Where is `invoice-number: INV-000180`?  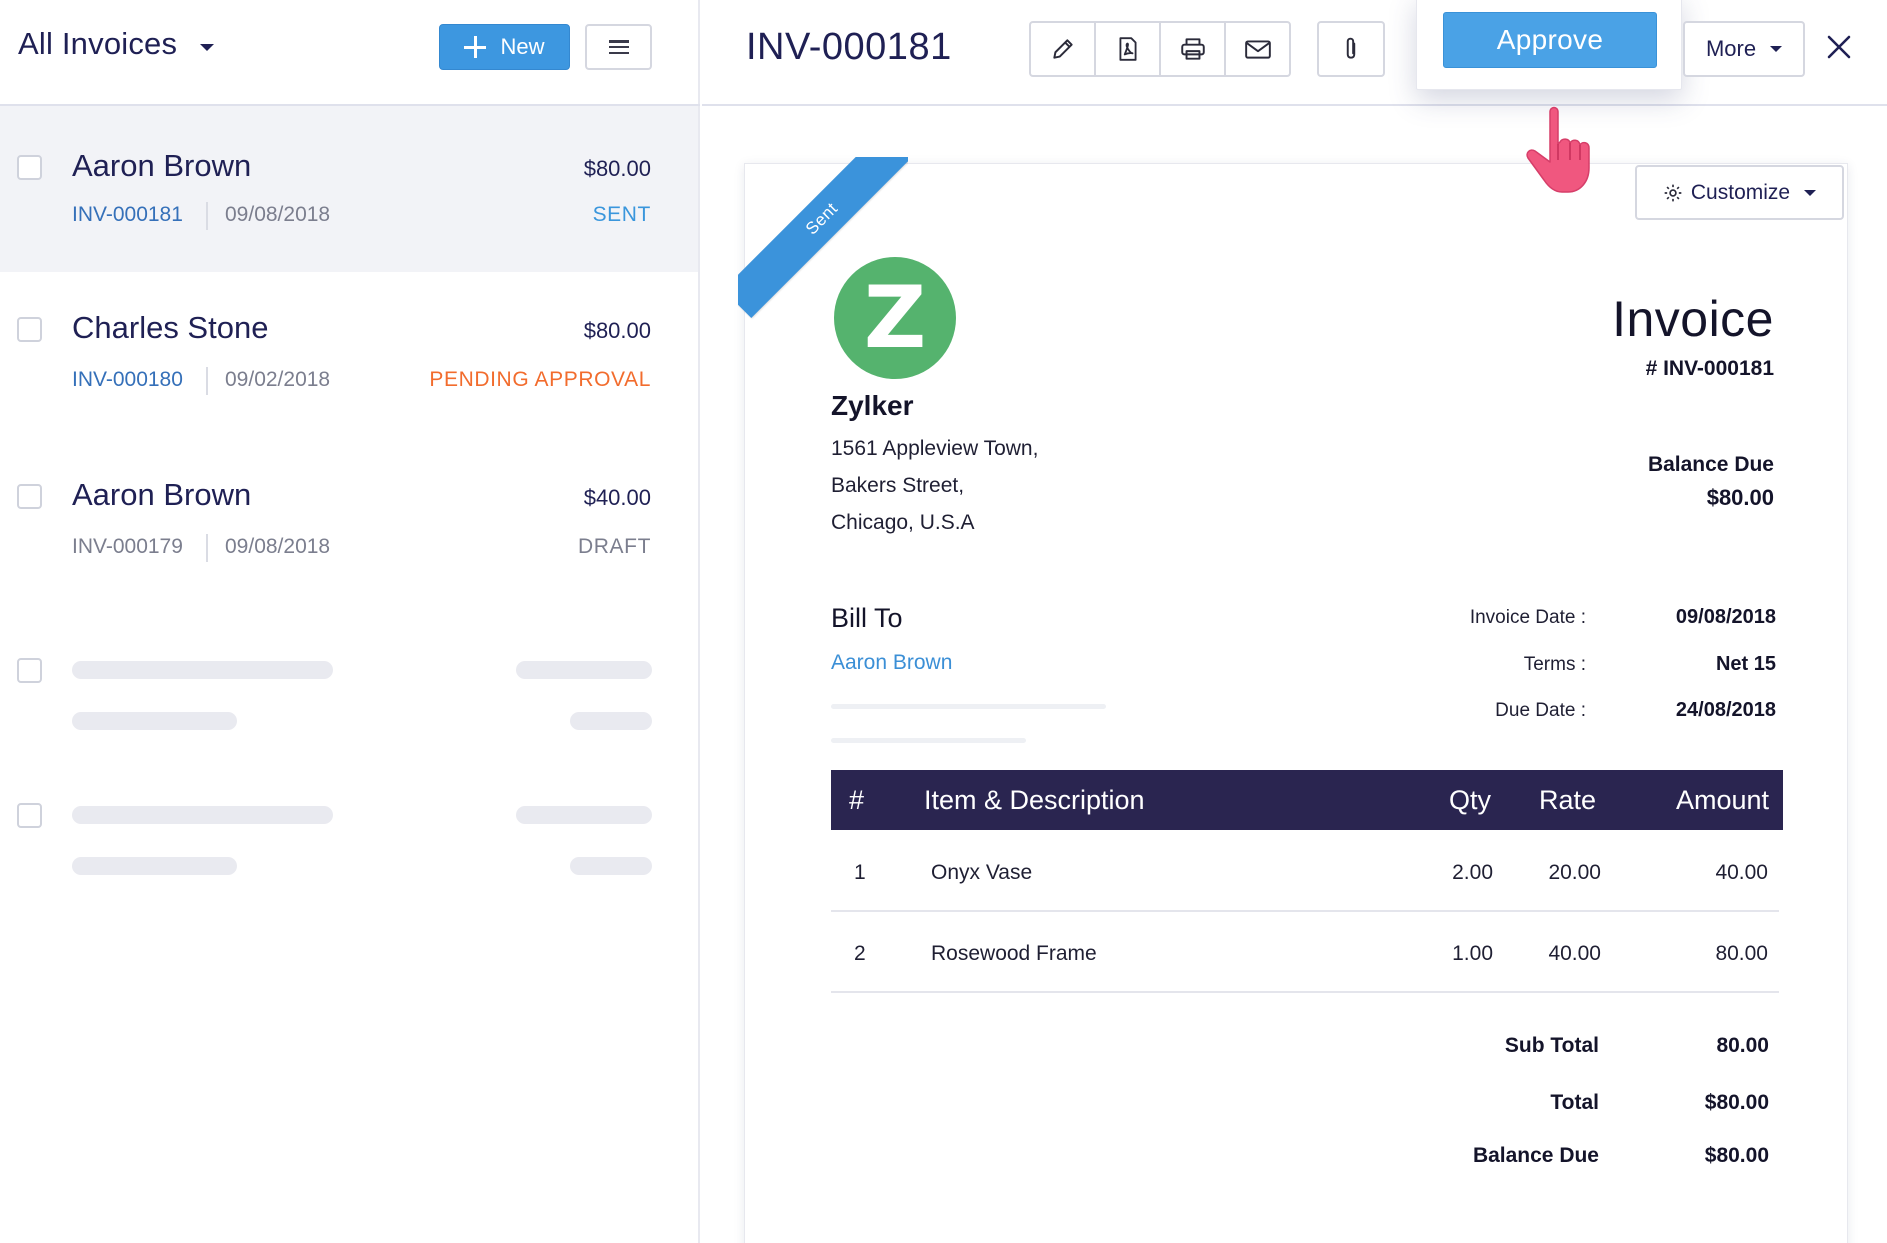 invoice-number: INV-000180 is located at coordinates (127, 379).